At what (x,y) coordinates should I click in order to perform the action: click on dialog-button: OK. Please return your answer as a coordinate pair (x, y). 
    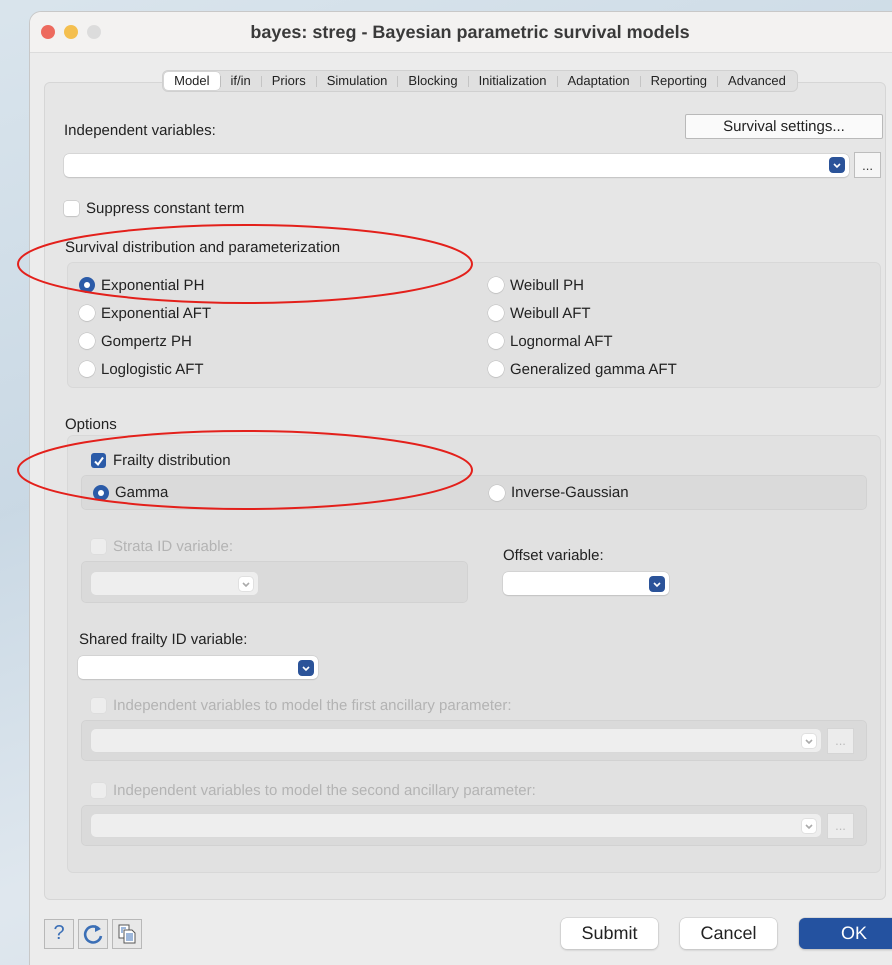
    Looking at the image, I should click on (845, 933).